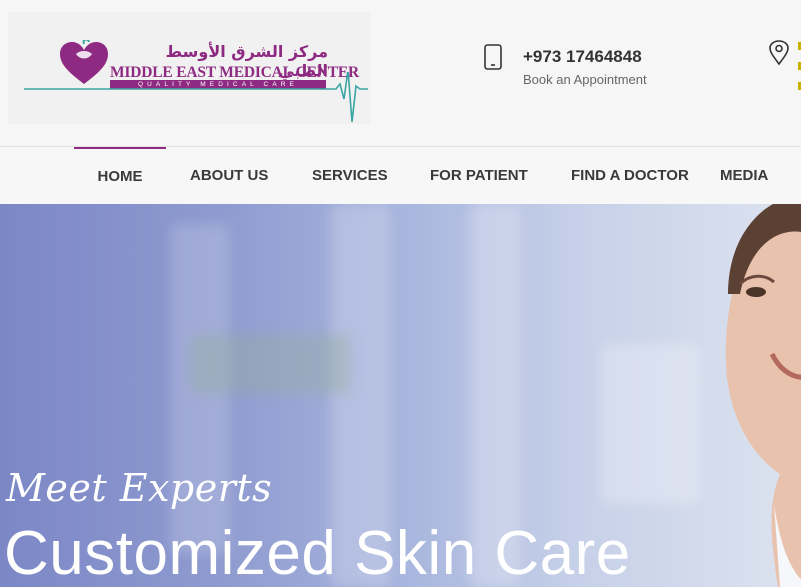  Describe the element at coordinates (120, 176) in the screenshot. I see `nav-home: HOME` at that location.